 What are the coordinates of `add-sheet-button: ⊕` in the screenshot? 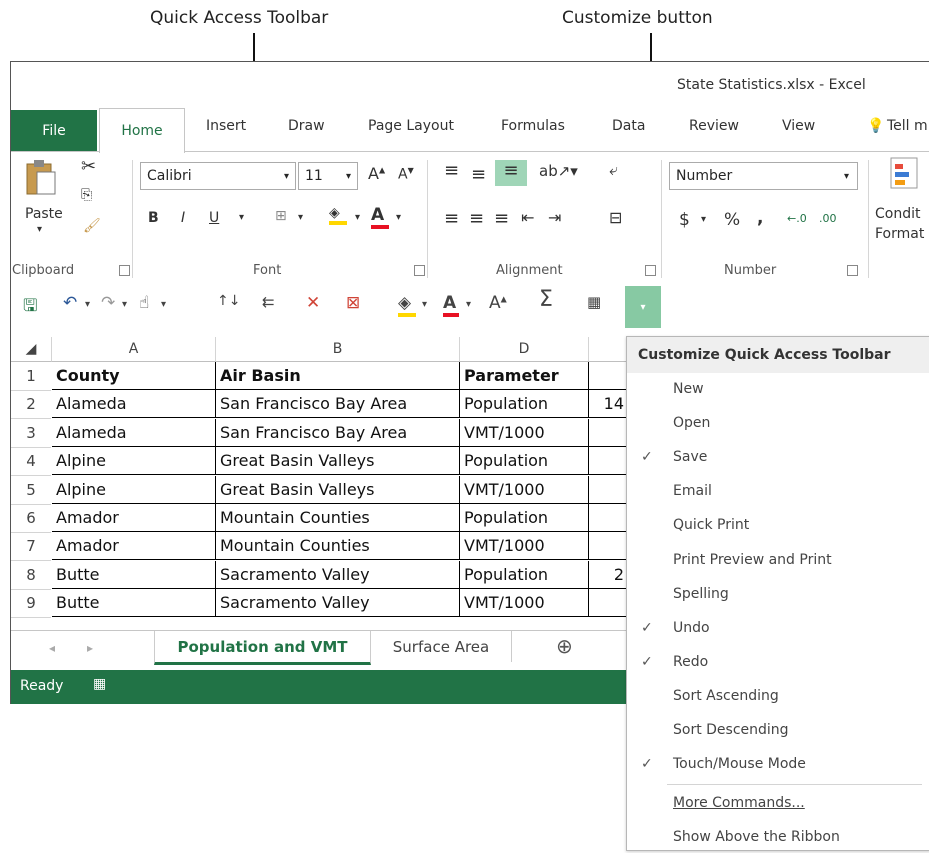 It's located at (564, 646).